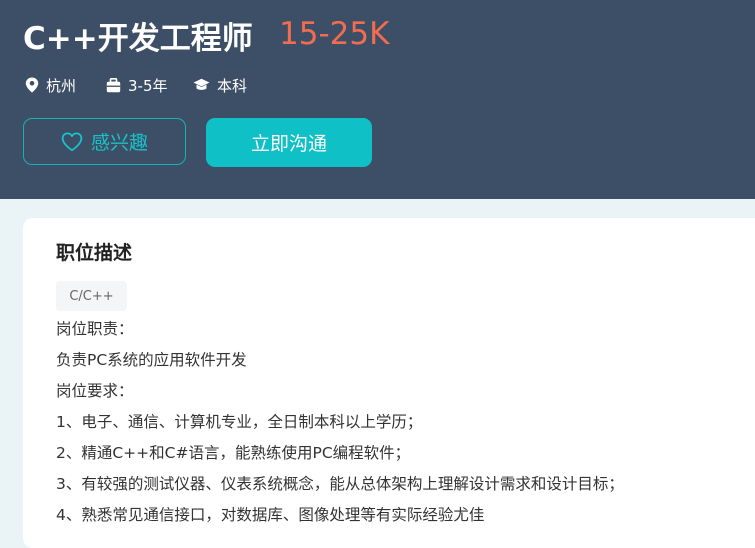  I want to click on heart-icon, so click(72, 141).